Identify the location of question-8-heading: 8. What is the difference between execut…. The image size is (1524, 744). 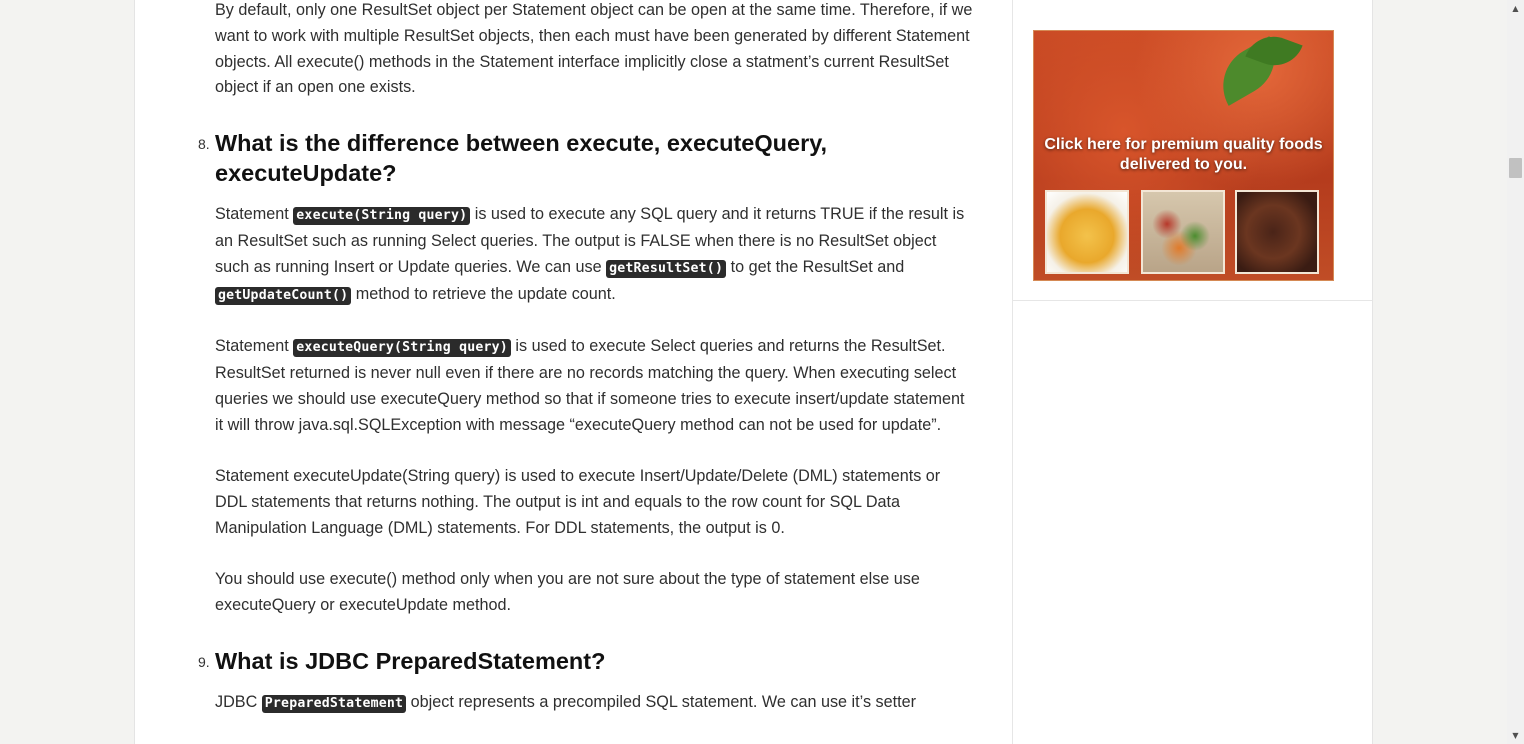
(586, 158).